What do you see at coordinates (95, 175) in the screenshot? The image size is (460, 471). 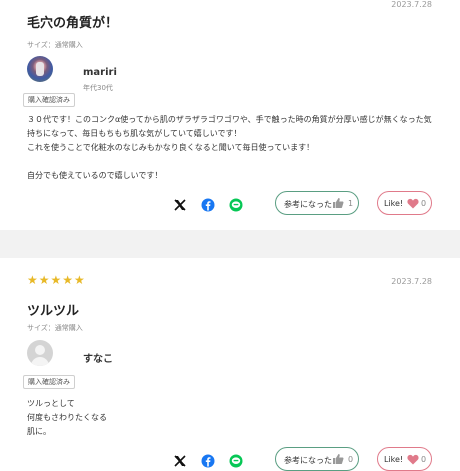 I see `review-body-line: 自分でも使えているので嬉しいです！` at bounding box center [95, 175].